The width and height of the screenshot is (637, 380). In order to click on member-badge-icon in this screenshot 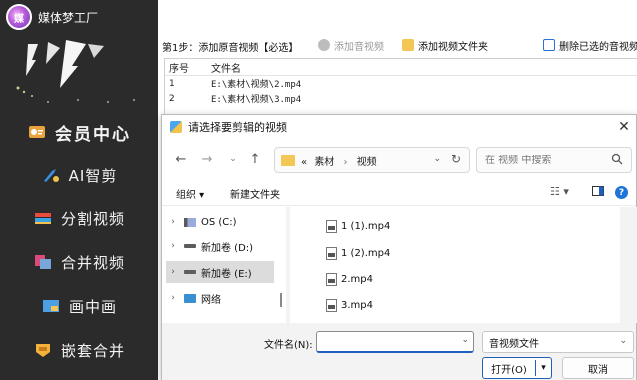, I will do `click(37, 132)`.